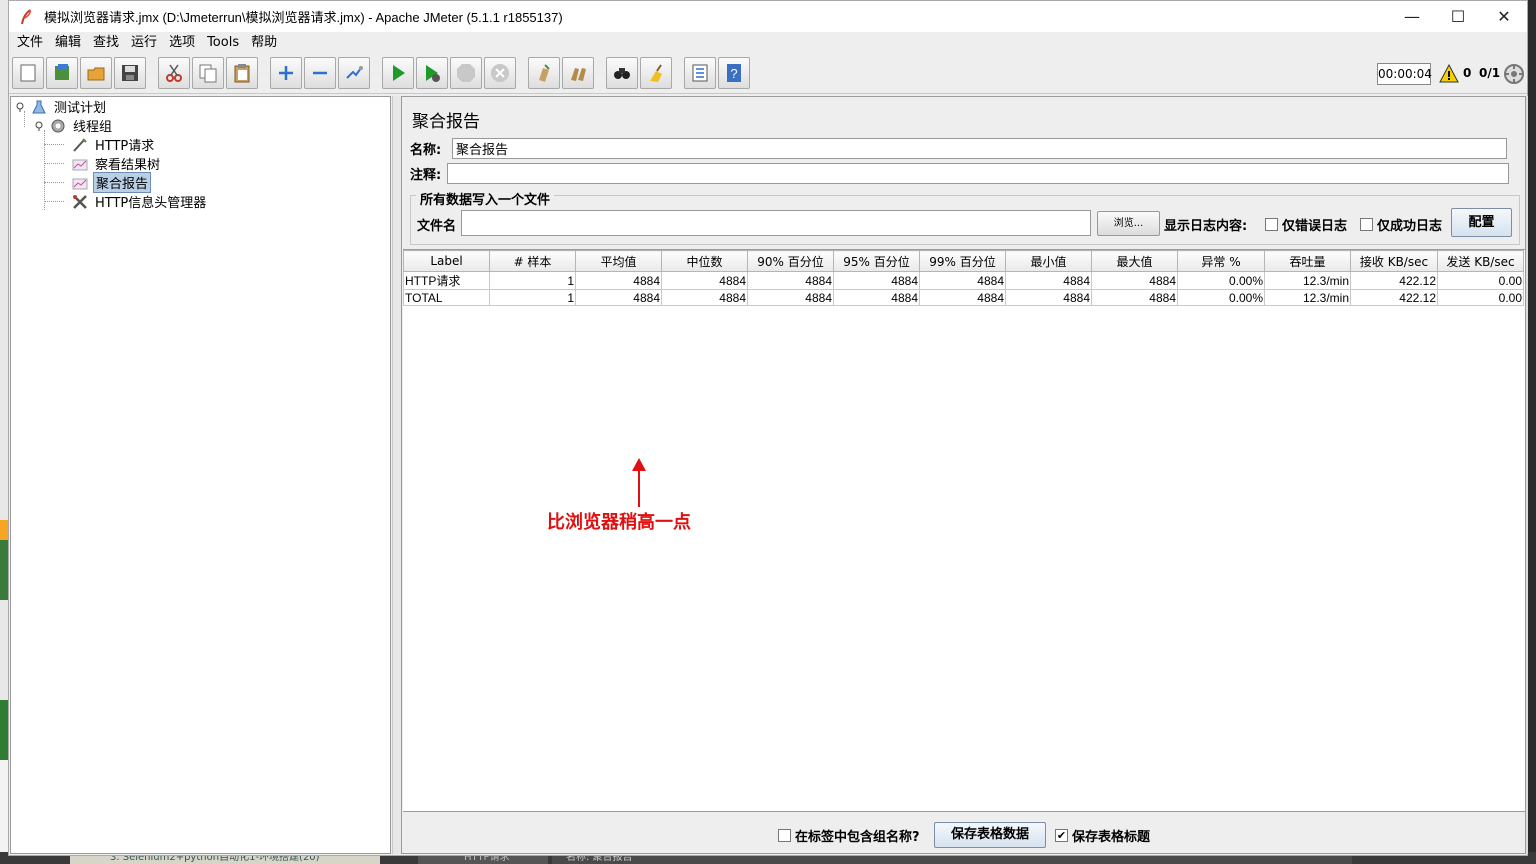 The width and height of the screenshot is (1536, 864). Describe the element at coordinates (80, 202) in the screenshot. I see `config-tools-icon` at that location.